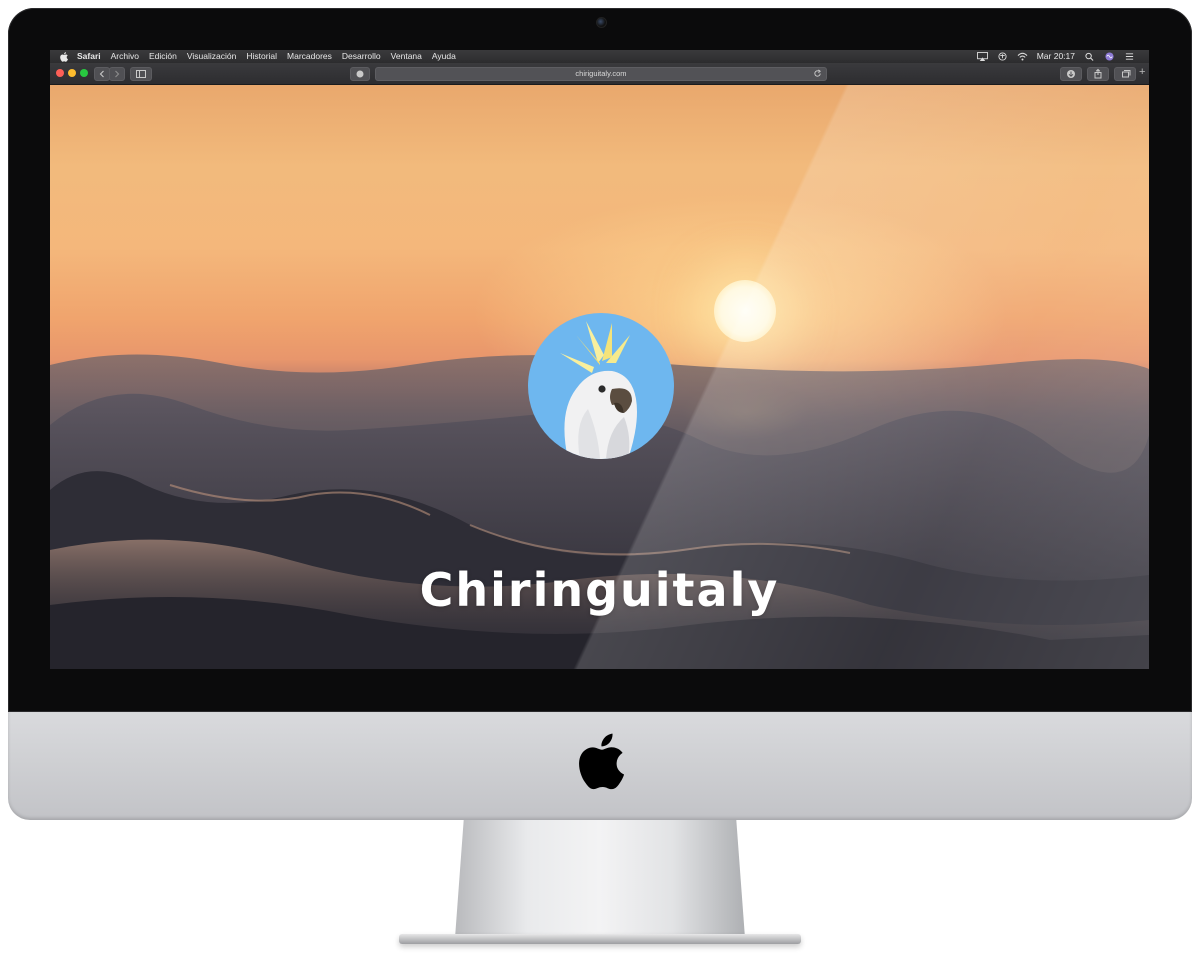 This screenshot has height=957, width=1200. Describe the element at coordinates (1142, 72) in the screenshot. I see `new-tab-icon: +` at that location.